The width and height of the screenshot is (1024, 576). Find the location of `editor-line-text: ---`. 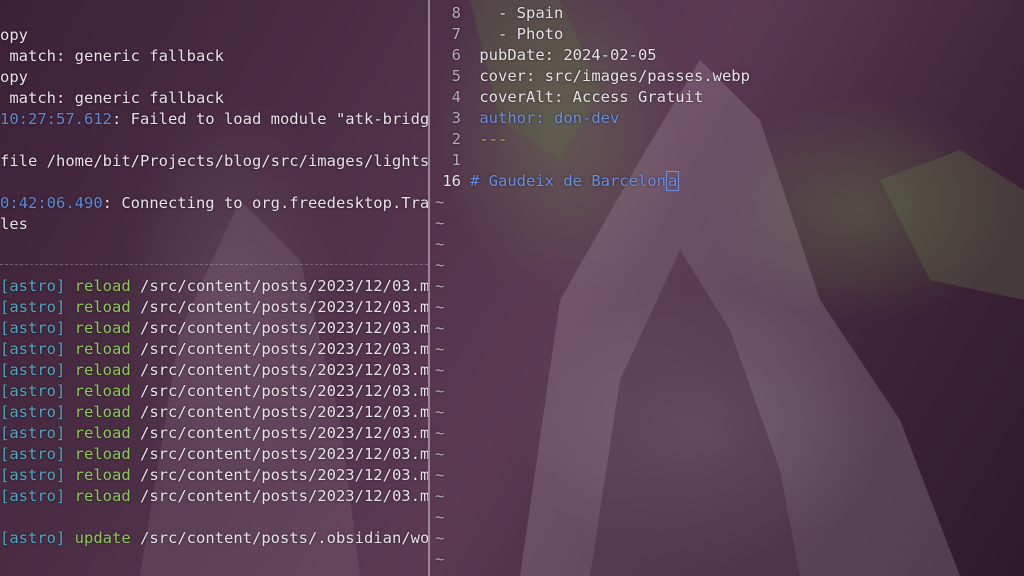

editor-line-text: --- is located at coordinates (489, 139).